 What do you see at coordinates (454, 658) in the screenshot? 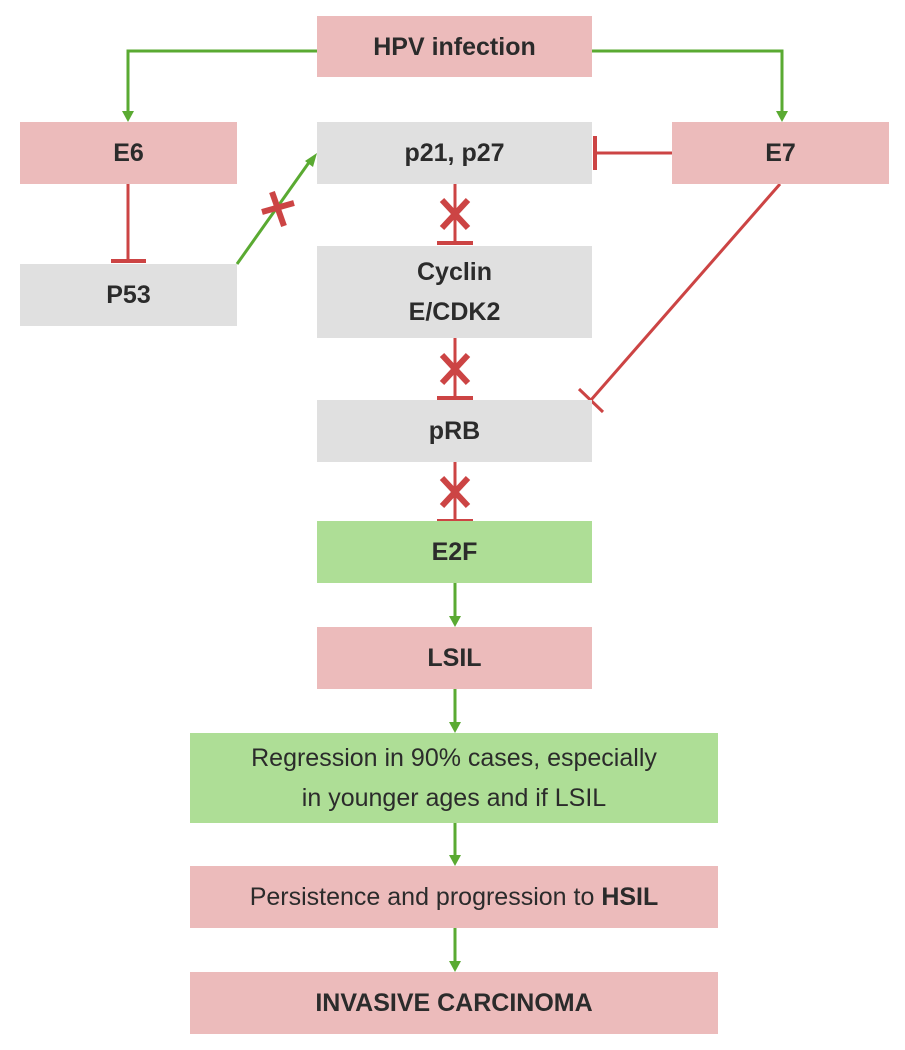
I see `node-lsil: LSIL` at bounding box center [454, 658].